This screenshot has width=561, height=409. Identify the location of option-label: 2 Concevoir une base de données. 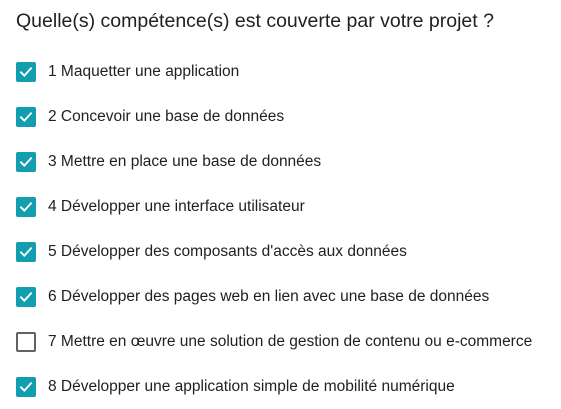
(166, 117).